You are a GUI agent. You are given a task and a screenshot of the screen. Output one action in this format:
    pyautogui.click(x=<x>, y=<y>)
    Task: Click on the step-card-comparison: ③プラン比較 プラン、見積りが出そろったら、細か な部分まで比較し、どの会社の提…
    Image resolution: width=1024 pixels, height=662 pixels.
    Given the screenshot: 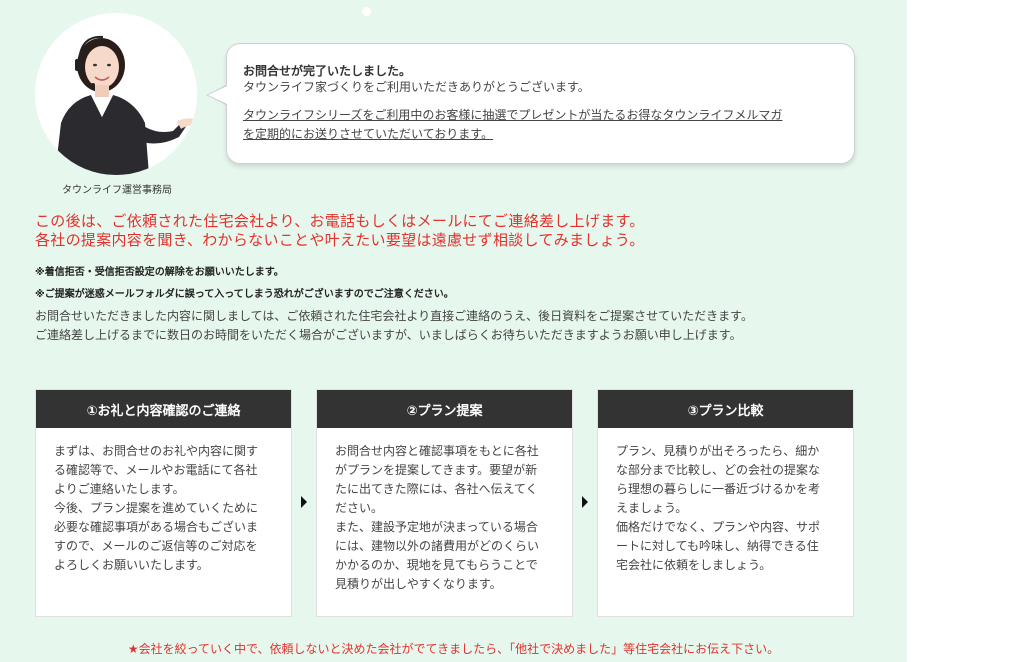 What is the action you would take?
    pyautogui.click(x=725, y=503)
    